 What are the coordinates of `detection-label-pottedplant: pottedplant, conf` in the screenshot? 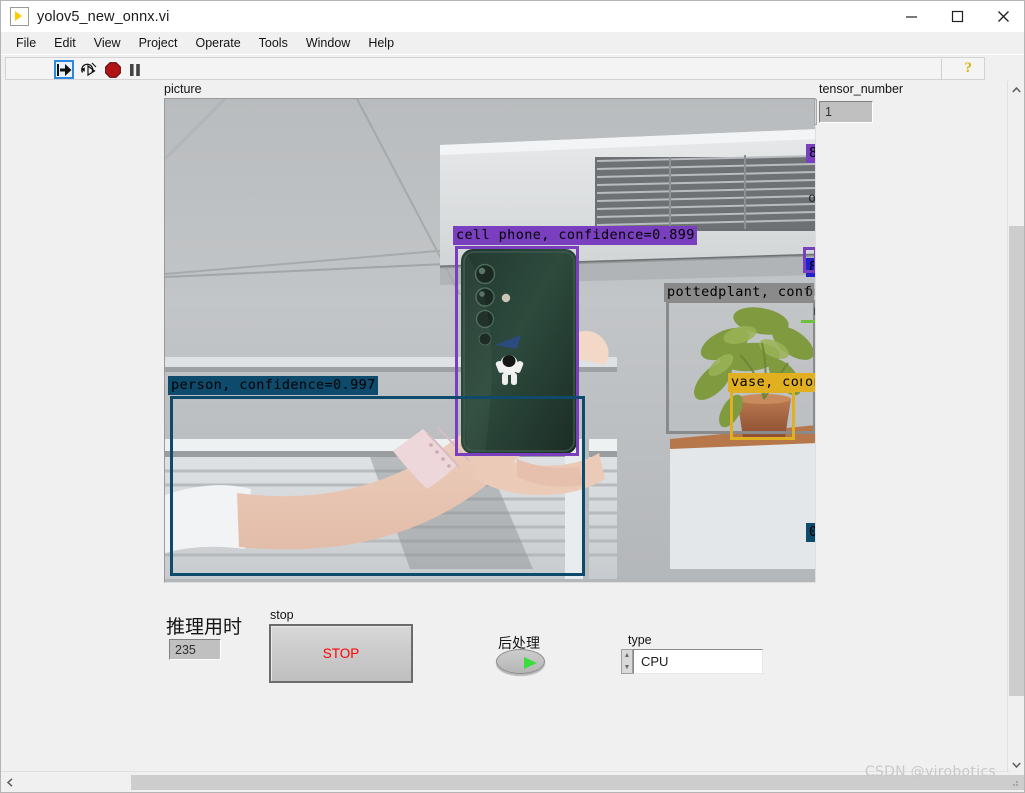 It's located at (739, 292).